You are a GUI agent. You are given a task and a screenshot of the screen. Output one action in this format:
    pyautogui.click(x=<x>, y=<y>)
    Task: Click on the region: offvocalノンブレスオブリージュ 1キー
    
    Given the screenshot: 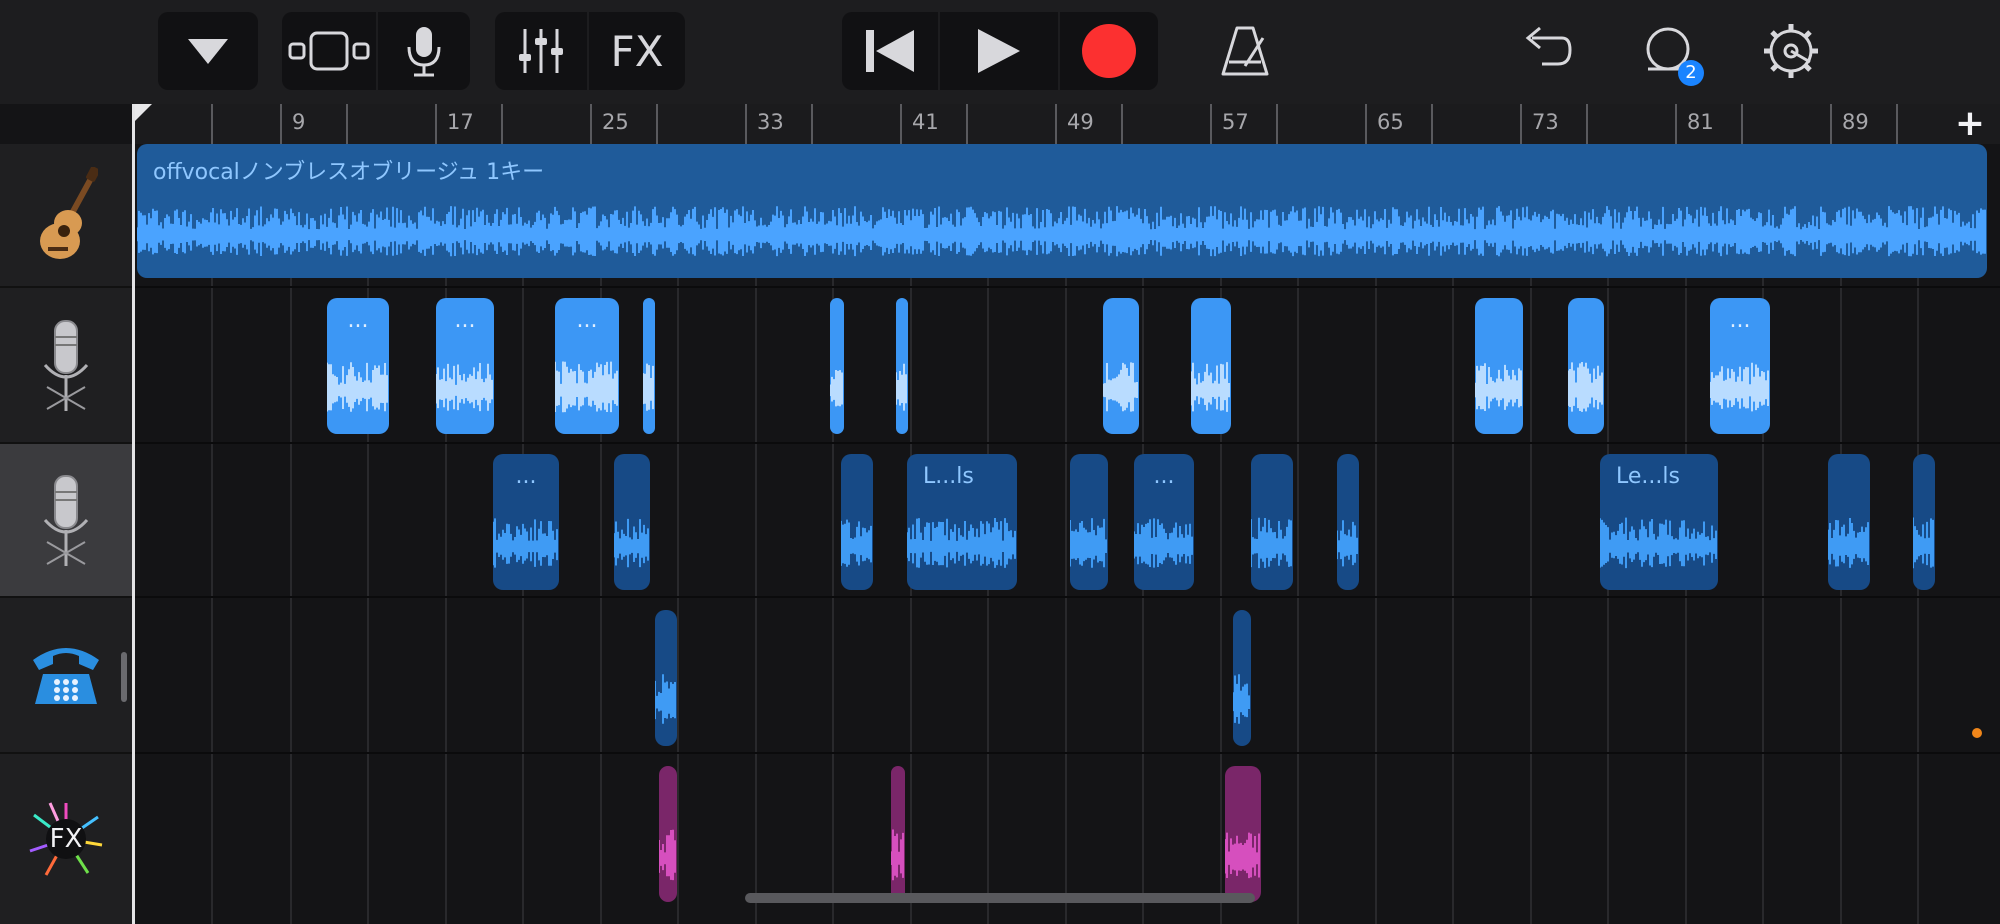 What is the action you would take?
    pyautogui.click(x=1062, y=211)
    